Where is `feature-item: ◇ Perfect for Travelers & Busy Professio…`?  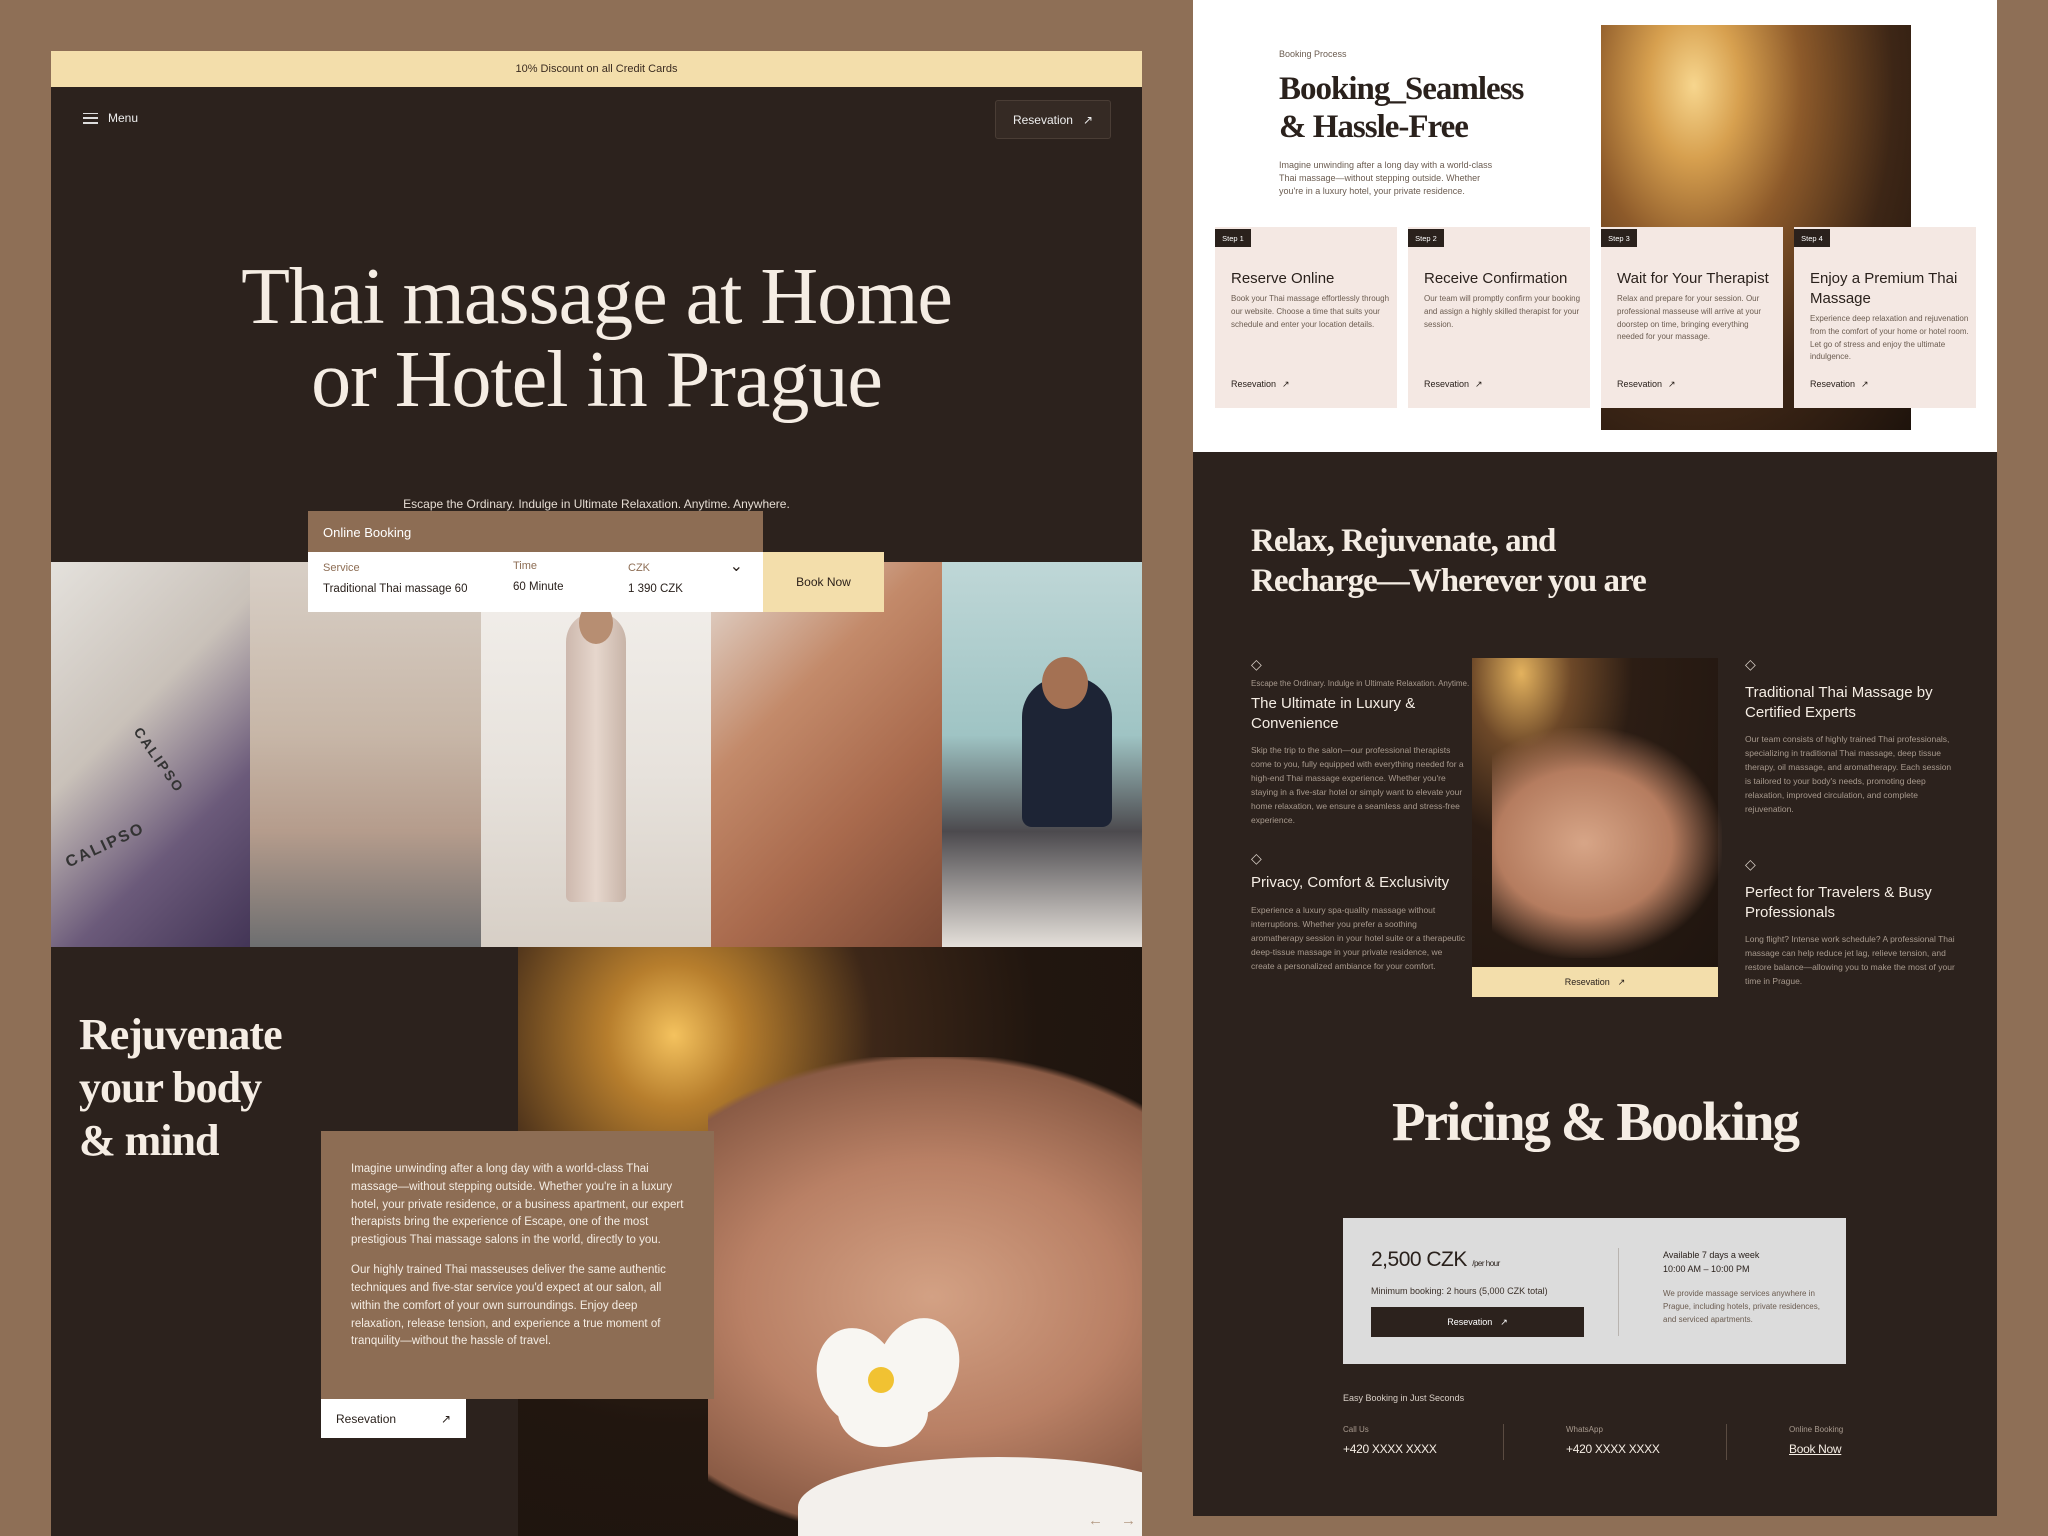 feature-item: ◇ Perfect for Travelers & Busy Professio… is located at coordinates (1850, 922).